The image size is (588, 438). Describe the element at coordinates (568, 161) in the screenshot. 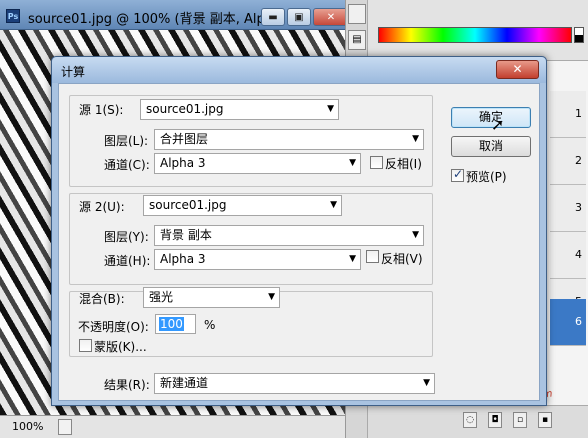

I see `list-item: 2` at that location.